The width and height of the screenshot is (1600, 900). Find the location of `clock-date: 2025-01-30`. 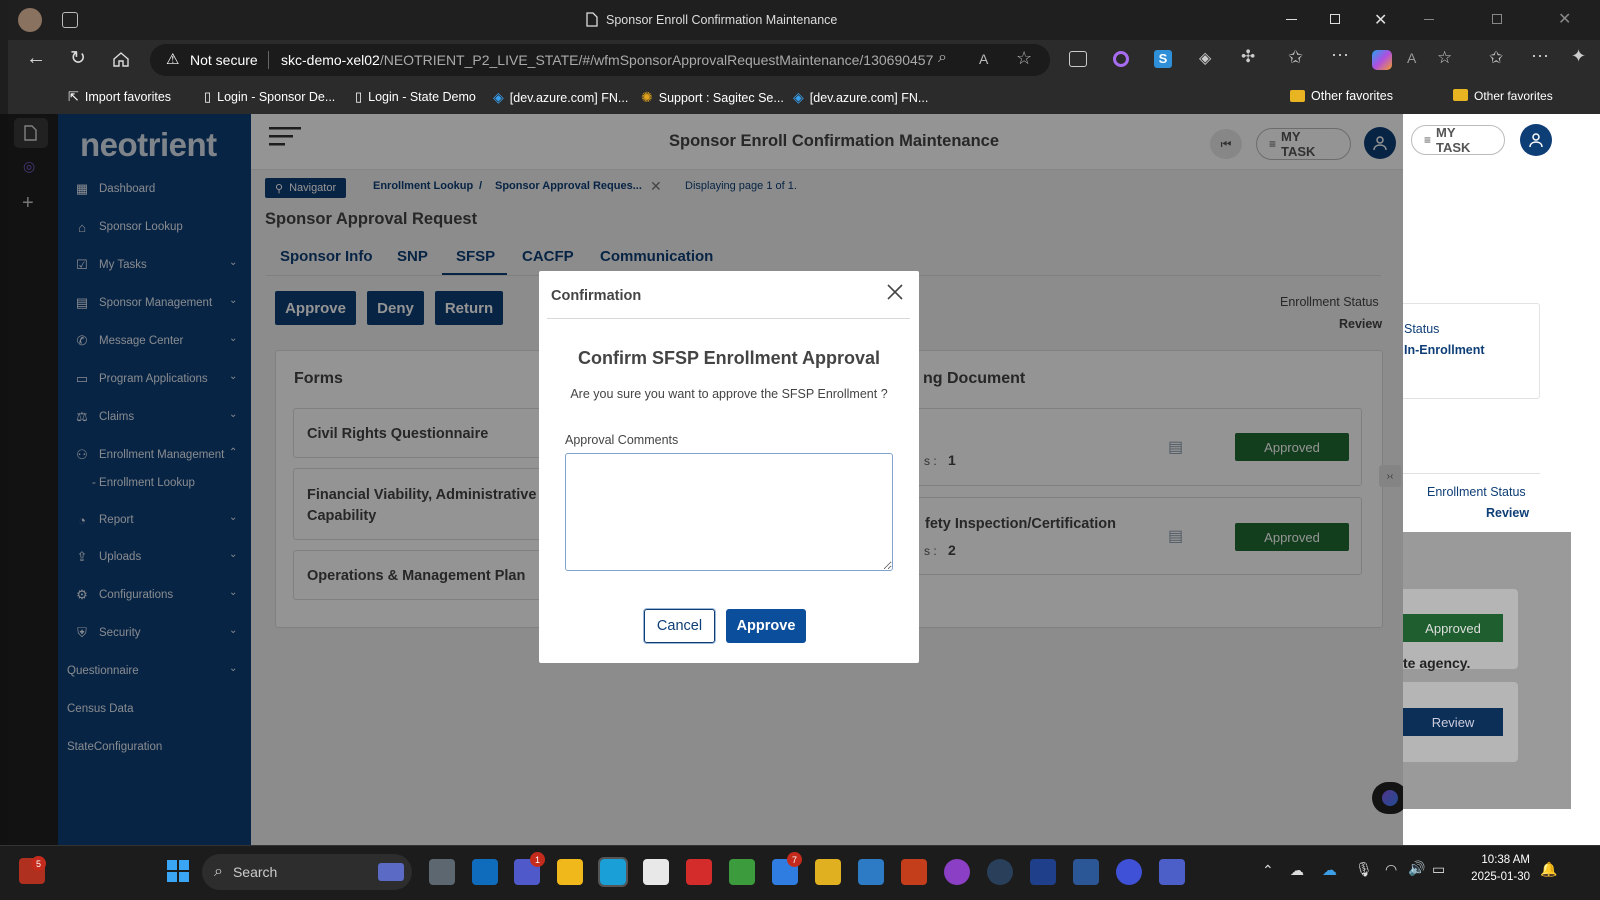

clock-date: 2025-01-30 is located at coordinates (1500, 877).